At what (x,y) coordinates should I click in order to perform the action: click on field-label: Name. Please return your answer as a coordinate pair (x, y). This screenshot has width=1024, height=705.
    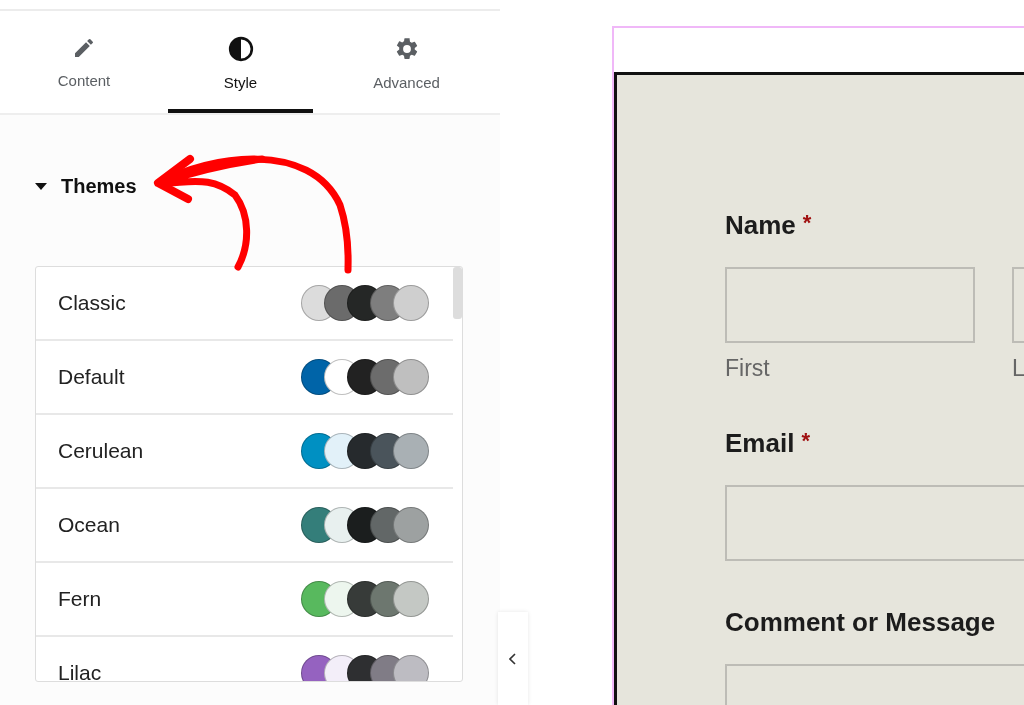
    Looking at the image, I should click on (760, 225).